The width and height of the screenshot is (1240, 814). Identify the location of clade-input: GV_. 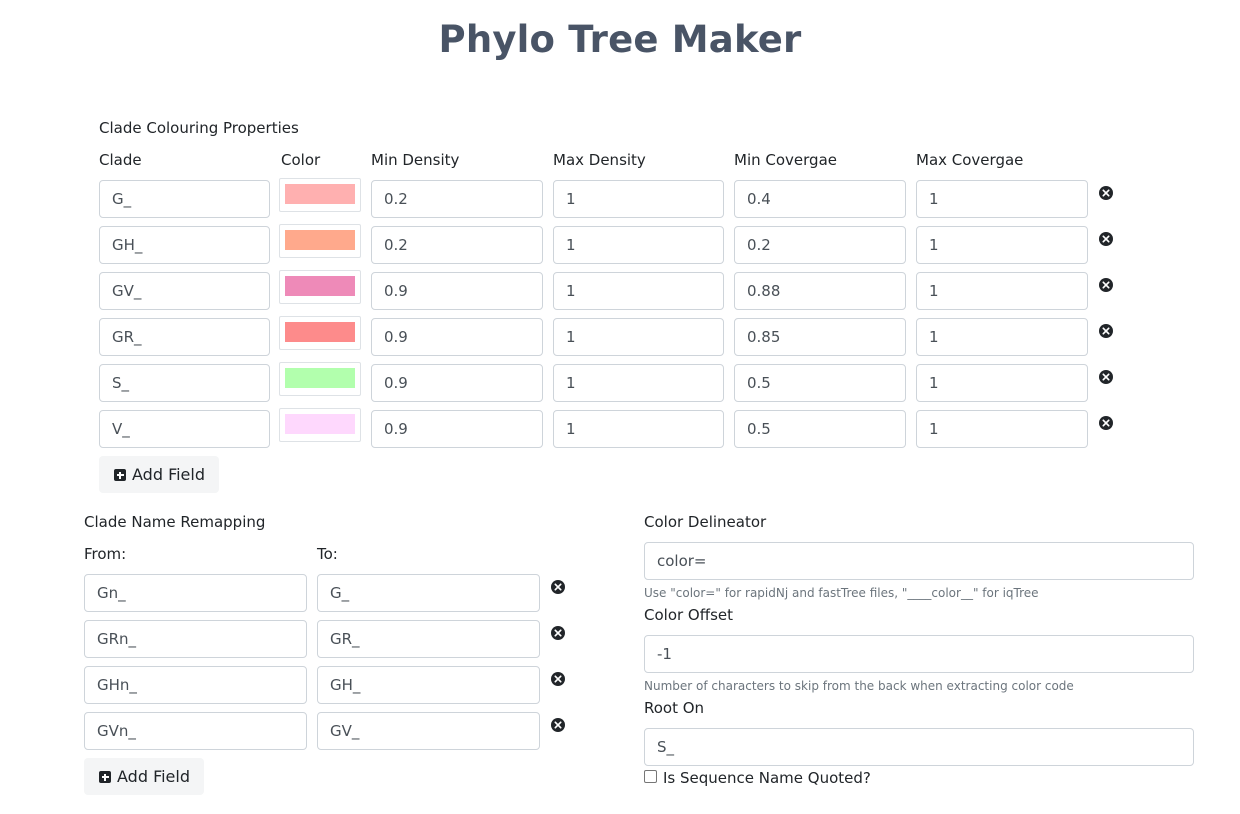
(184, 291).